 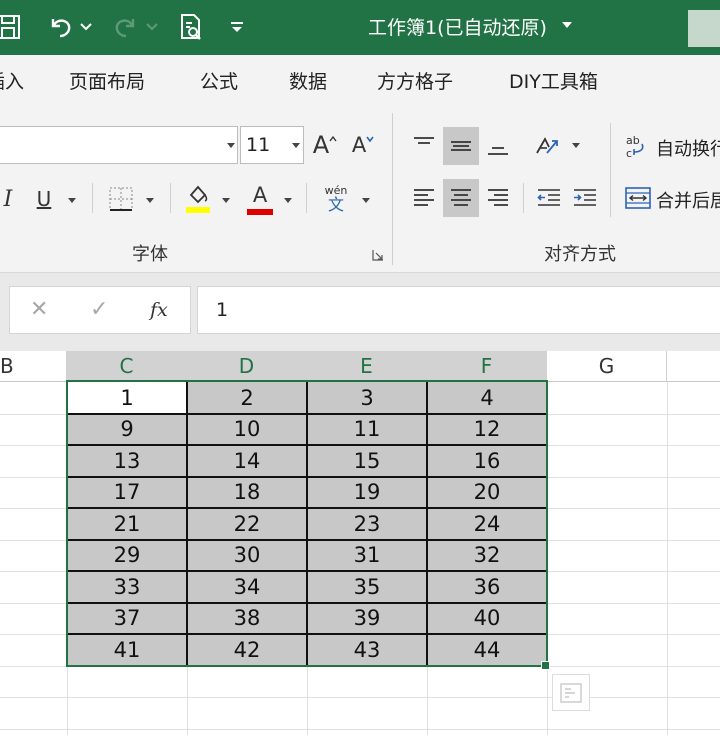 I want to click on font-size-value: 11, so click(x=258, y=145).